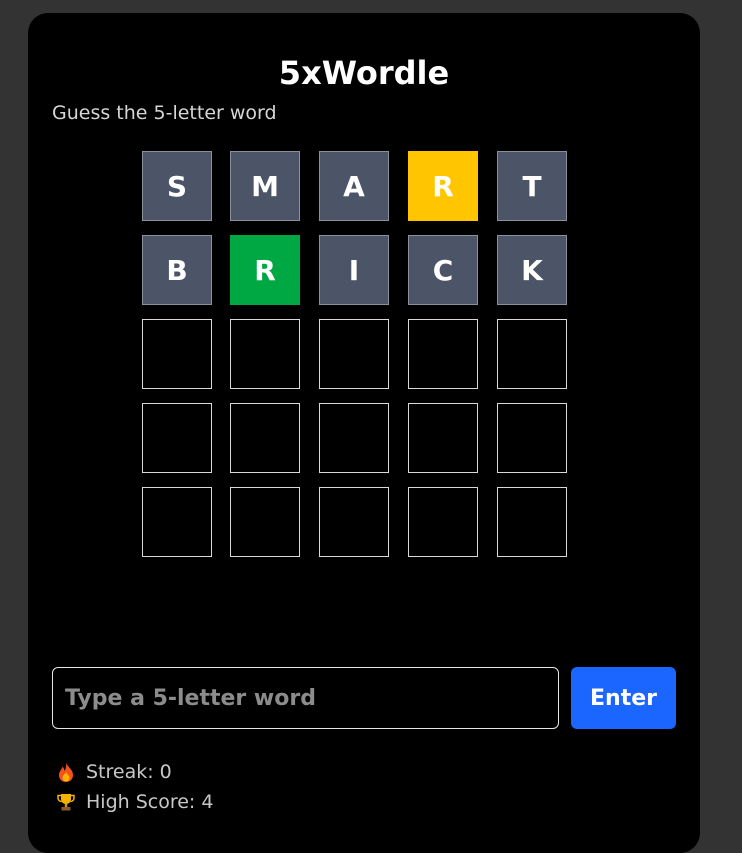 Image resolution: width=742 pixels, height=853 pixels. I want to click on board-tile: B, so click(177, 270).